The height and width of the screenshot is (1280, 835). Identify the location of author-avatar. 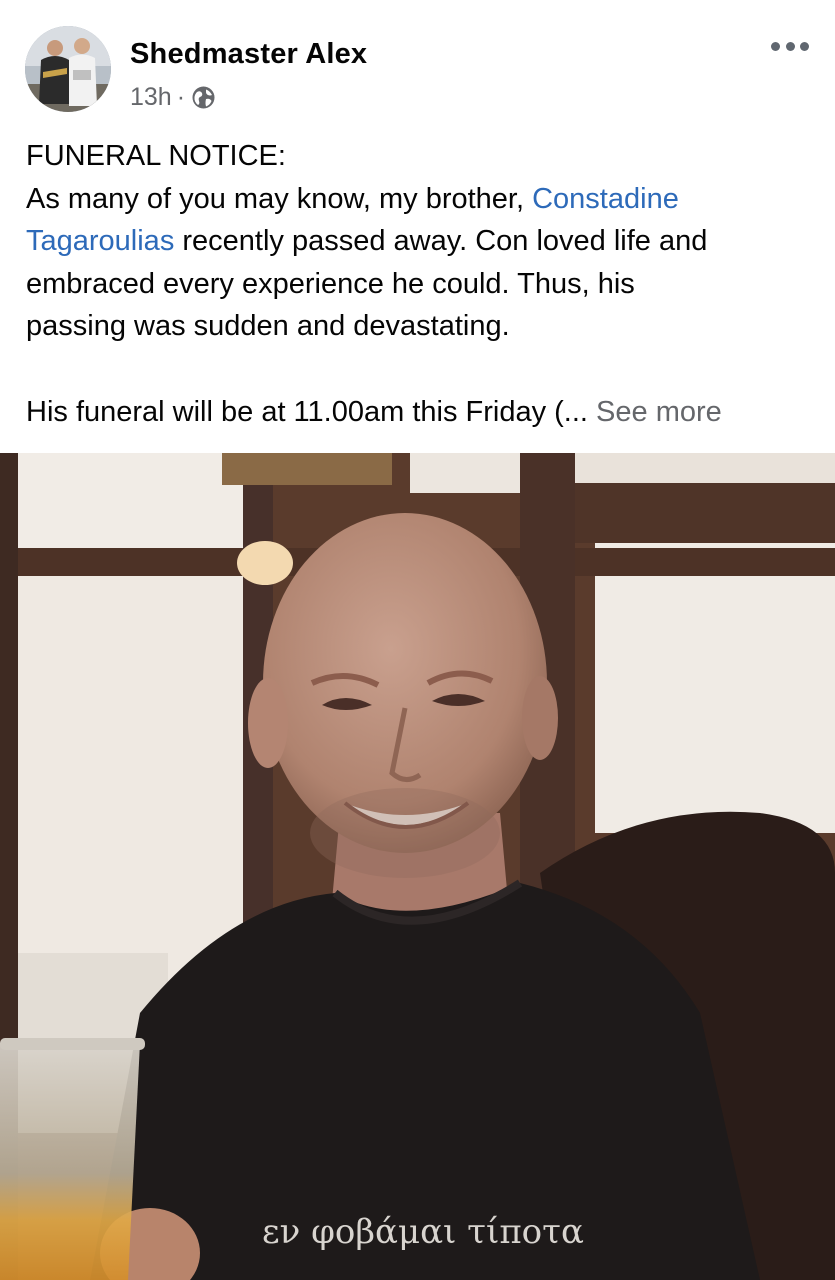
(68, 69).